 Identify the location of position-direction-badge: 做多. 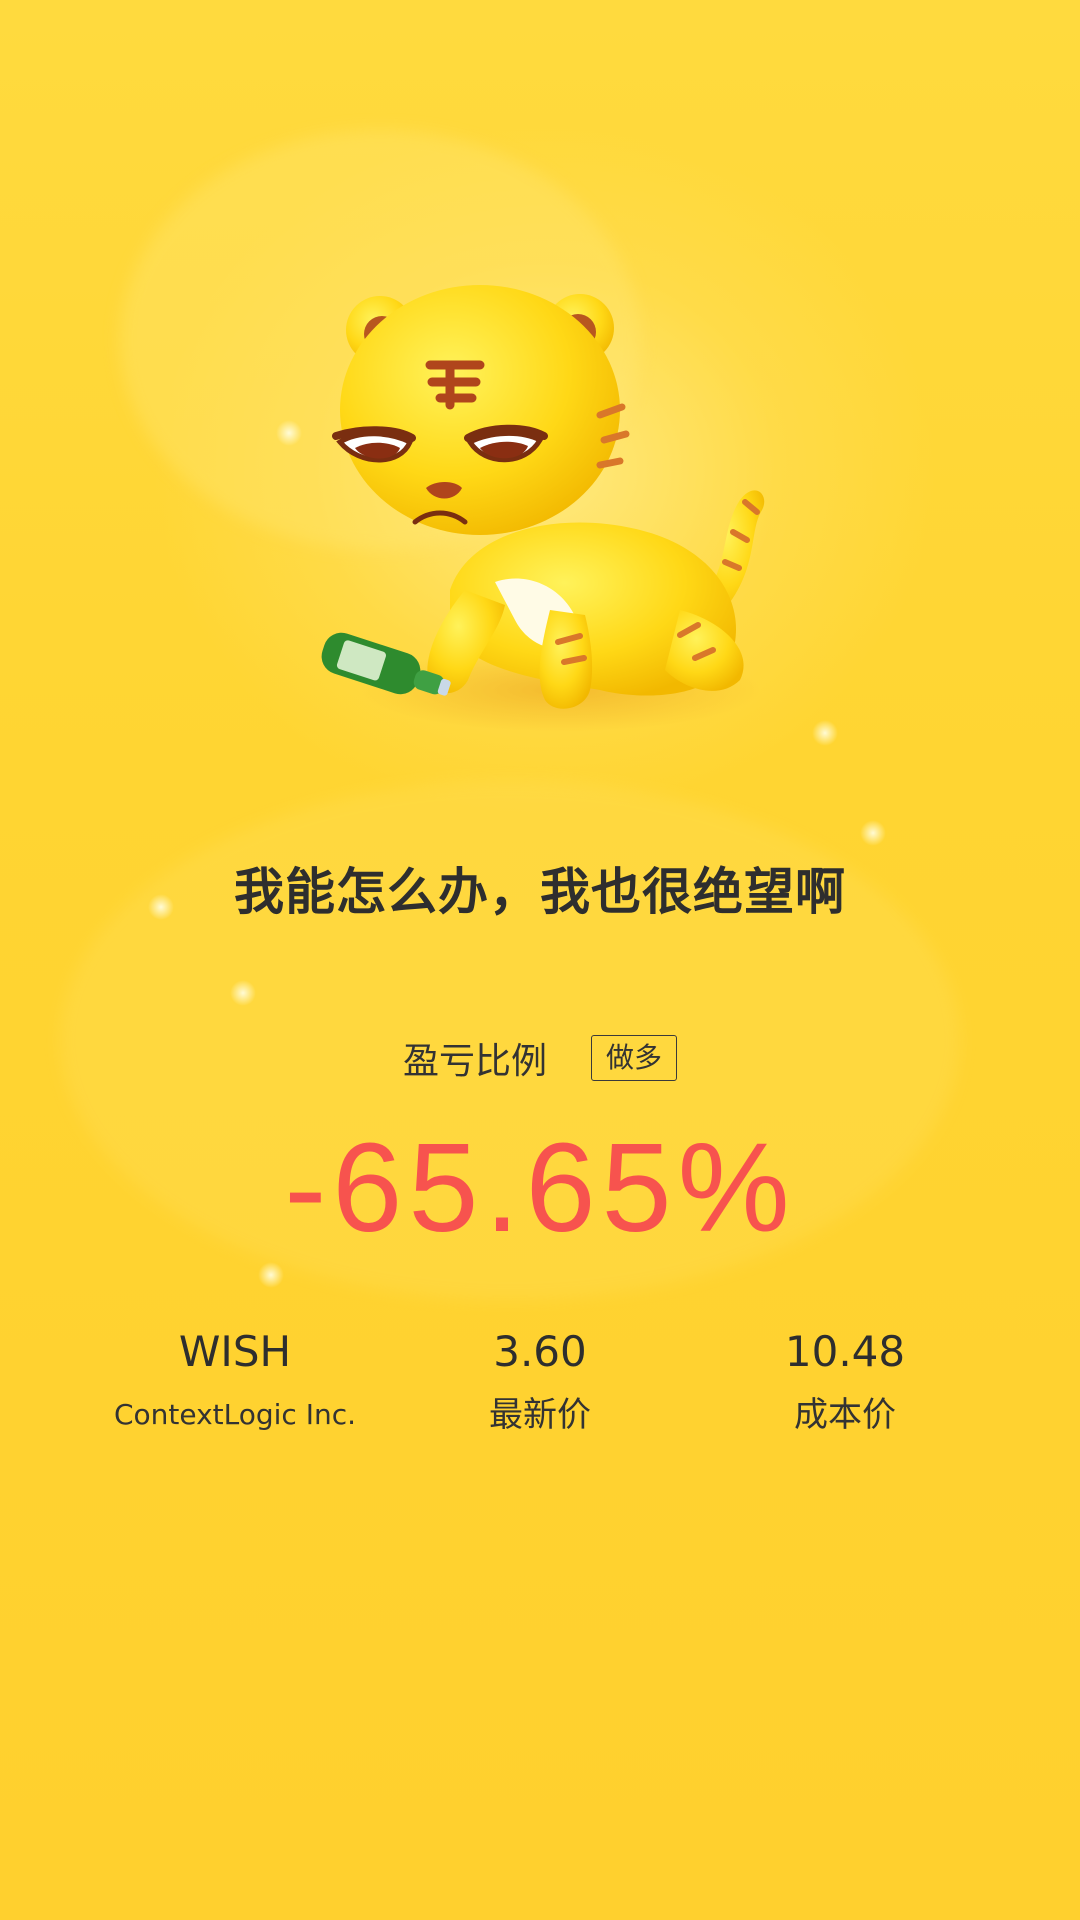
(634, 1058).